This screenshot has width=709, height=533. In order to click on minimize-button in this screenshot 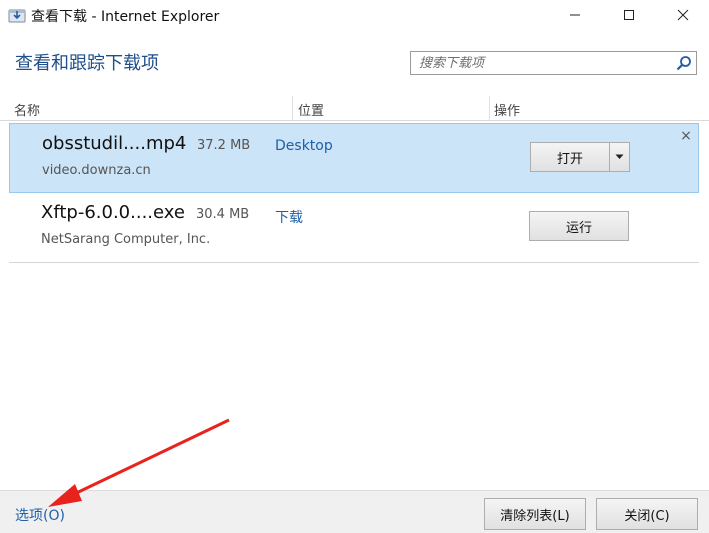, I will do `click(575, 15)`.